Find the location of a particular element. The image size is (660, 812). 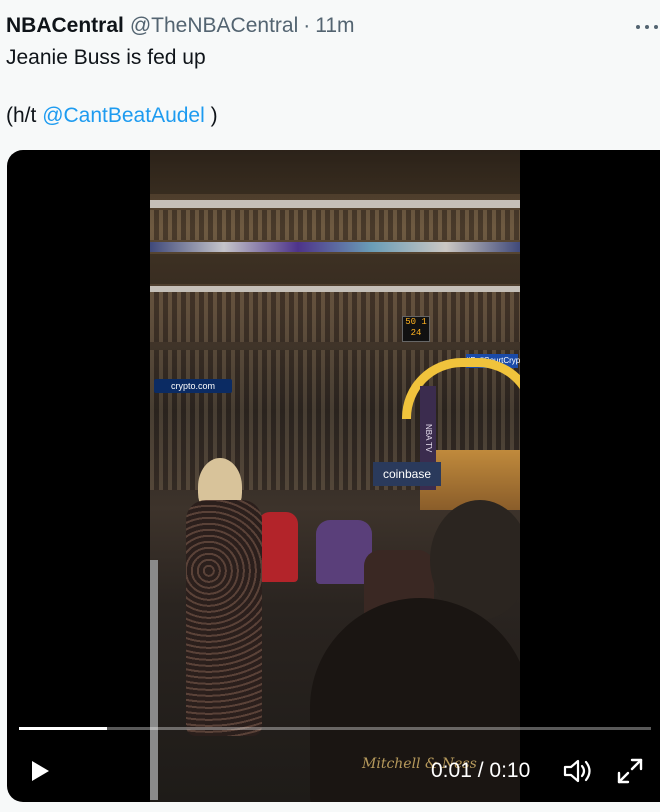

current-time: 0:01 is located at coordinates (451, 770).